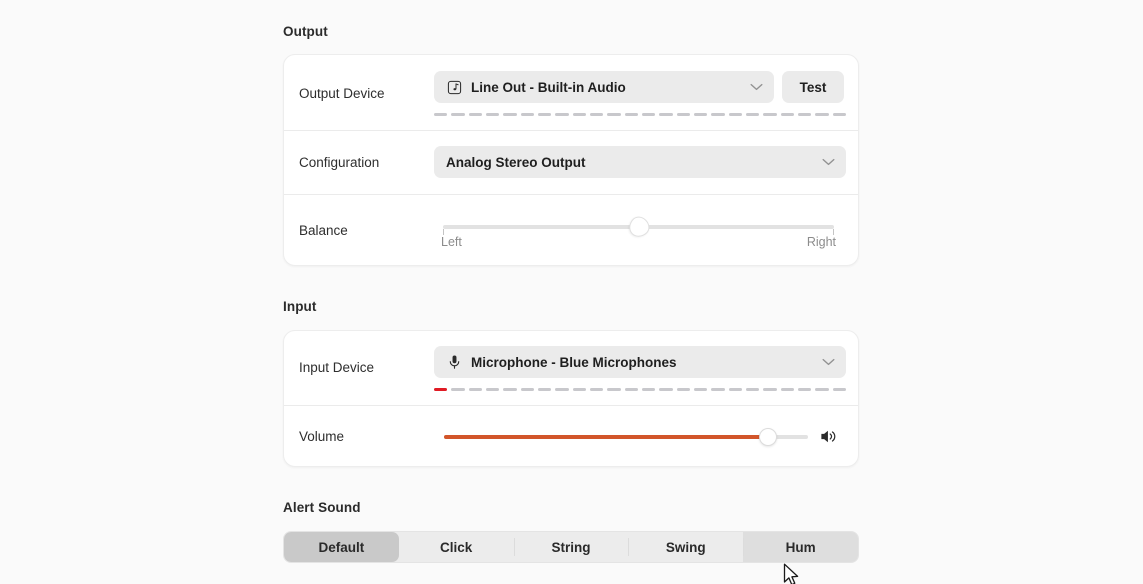  Describe the element at coordinates (640, 162) in the screenshot. I see `configuration-dropdown: Analog Stereo Output` at that location.